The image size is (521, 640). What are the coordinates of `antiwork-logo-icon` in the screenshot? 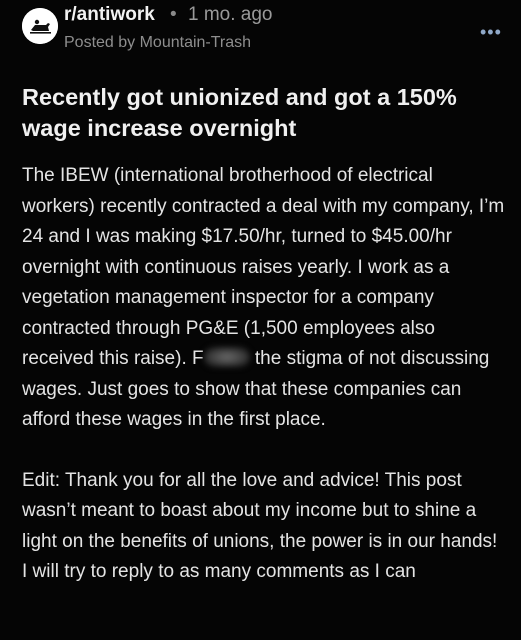 It's located at (40, 26).